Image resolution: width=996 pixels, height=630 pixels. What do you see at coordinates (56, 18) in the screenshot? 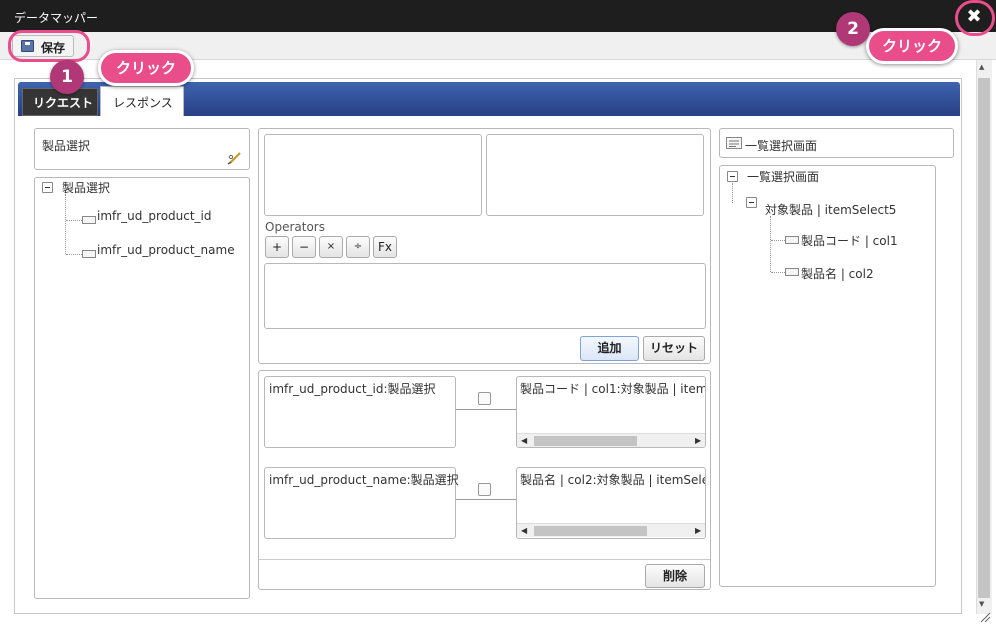
I see `window-title: データマッパー` at bounding box center [56, 18].